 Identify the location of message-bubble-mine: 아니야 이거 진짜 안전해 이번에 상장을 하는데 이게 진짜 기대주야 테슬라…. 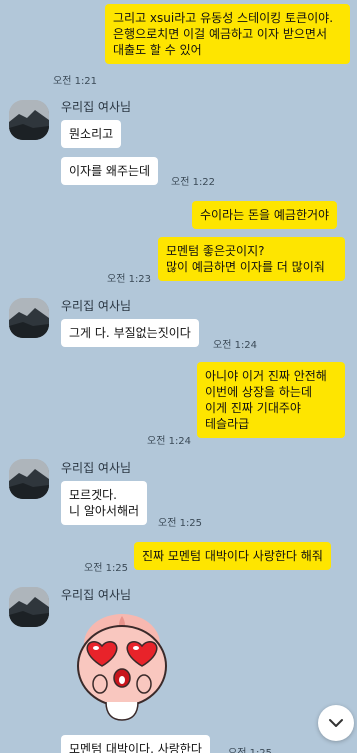
(271, 400).